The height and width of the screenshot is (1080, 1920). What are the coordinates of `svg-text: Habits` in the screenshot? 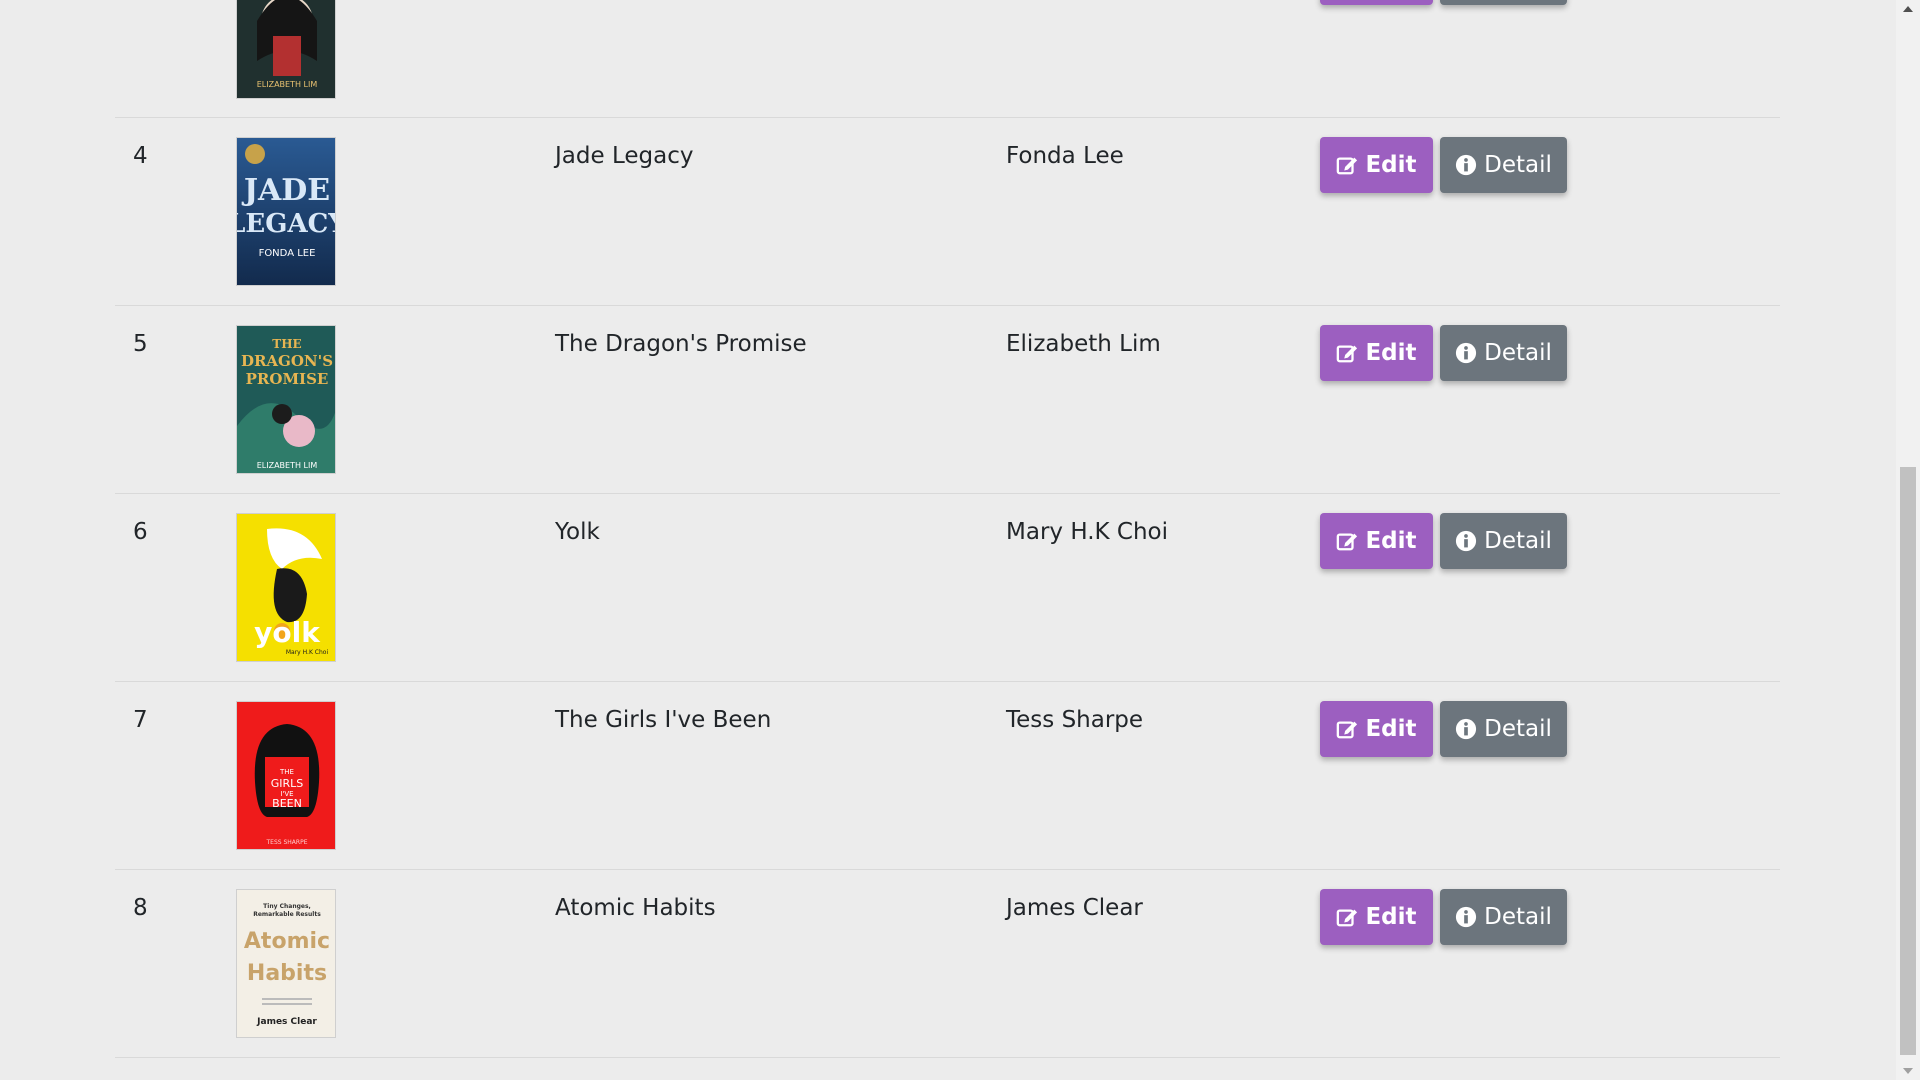 It's located at (287, 973).